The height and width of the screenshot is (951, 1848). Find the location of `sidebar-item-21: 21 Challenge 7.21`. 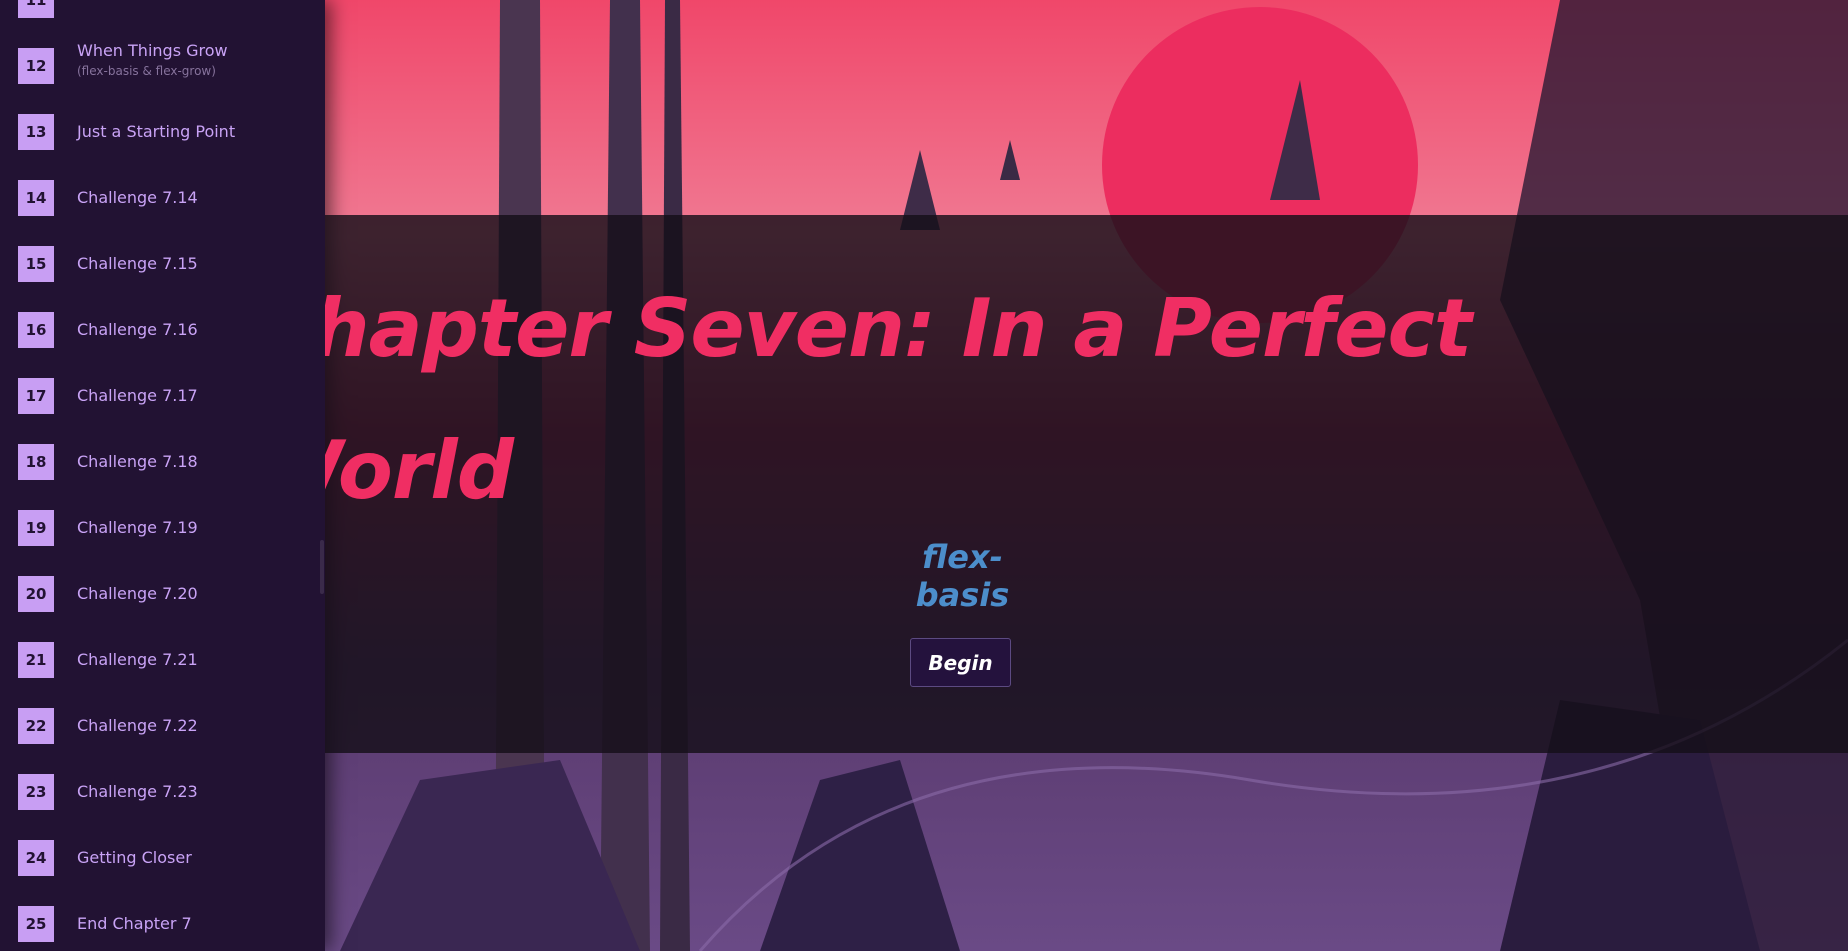

sidebar-item-21: 21 Challenge 7.21 is located at coordinates (162, 661).